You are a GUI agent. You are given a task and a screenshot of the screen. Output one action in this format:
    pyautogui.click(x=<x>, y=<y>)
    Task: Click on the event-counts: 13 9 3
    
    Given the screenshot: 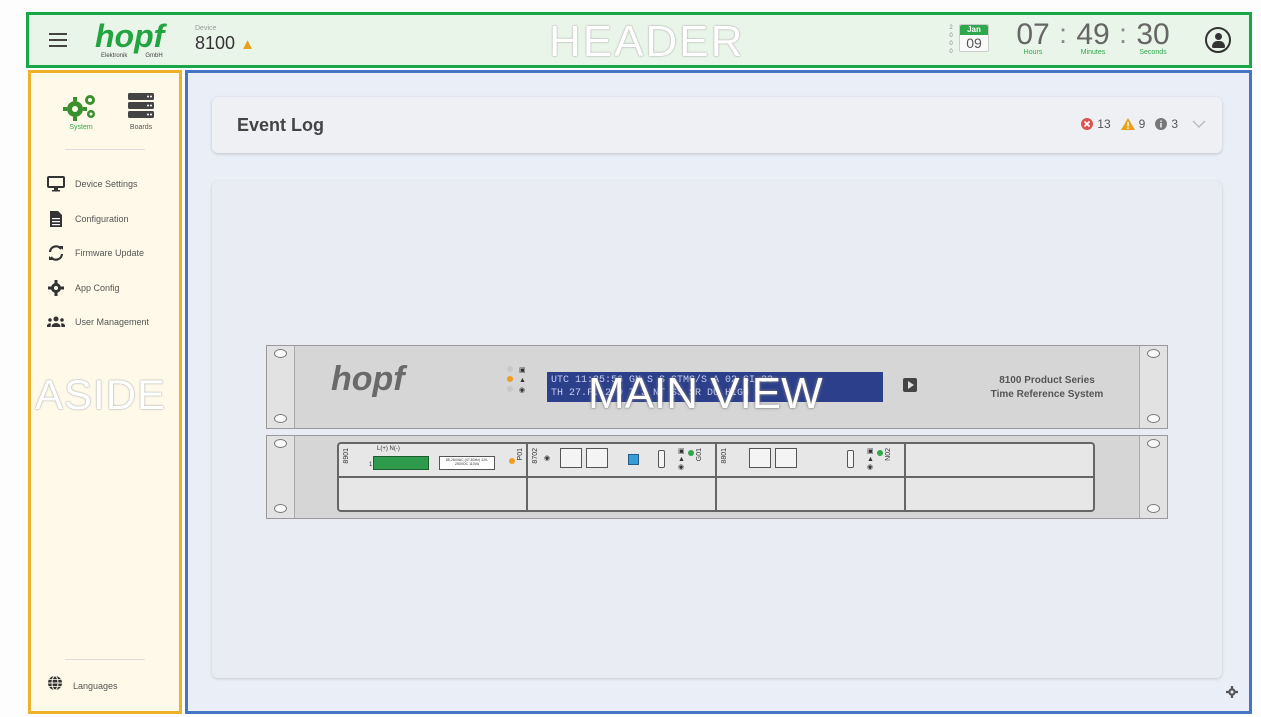 What is the action you would take?
    pyautogui.click(x=1138, y=124)
    